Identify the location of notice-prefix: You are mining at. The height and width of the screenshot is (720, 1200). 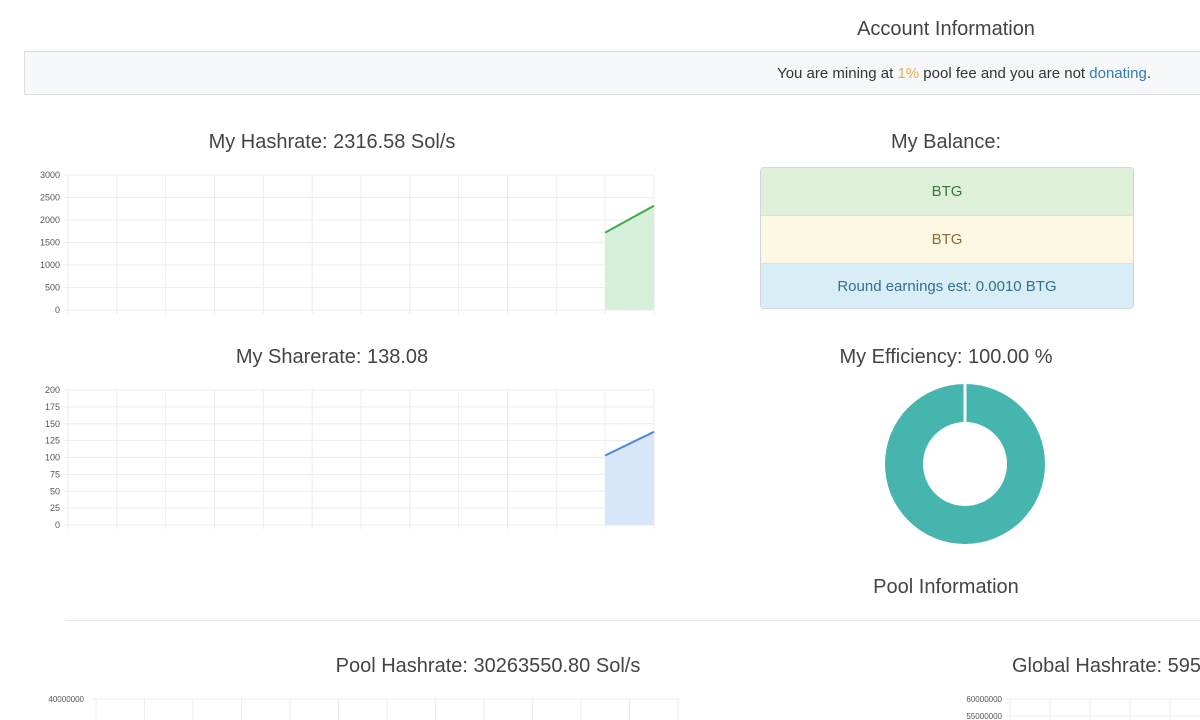
(837, 73).